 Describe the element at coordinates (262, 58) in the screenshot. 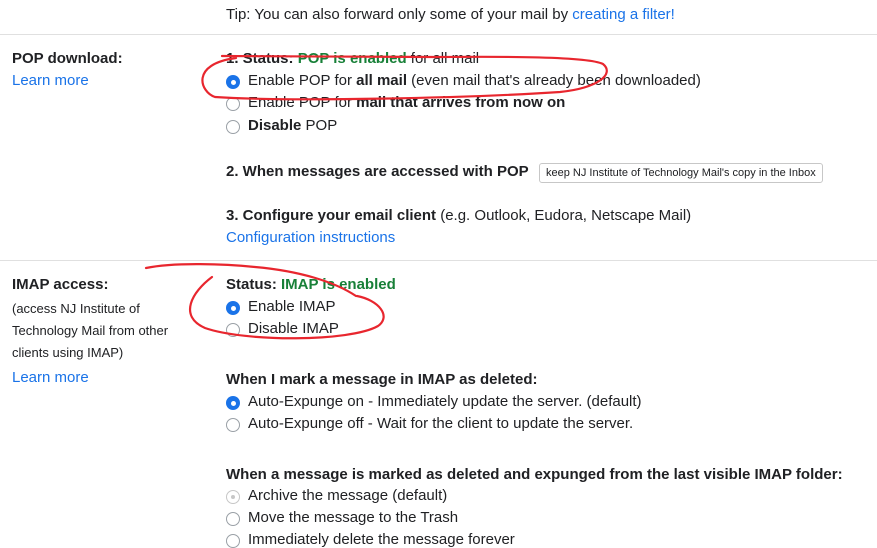

I see `pop-status-prefix: 1. Status:` at that location.